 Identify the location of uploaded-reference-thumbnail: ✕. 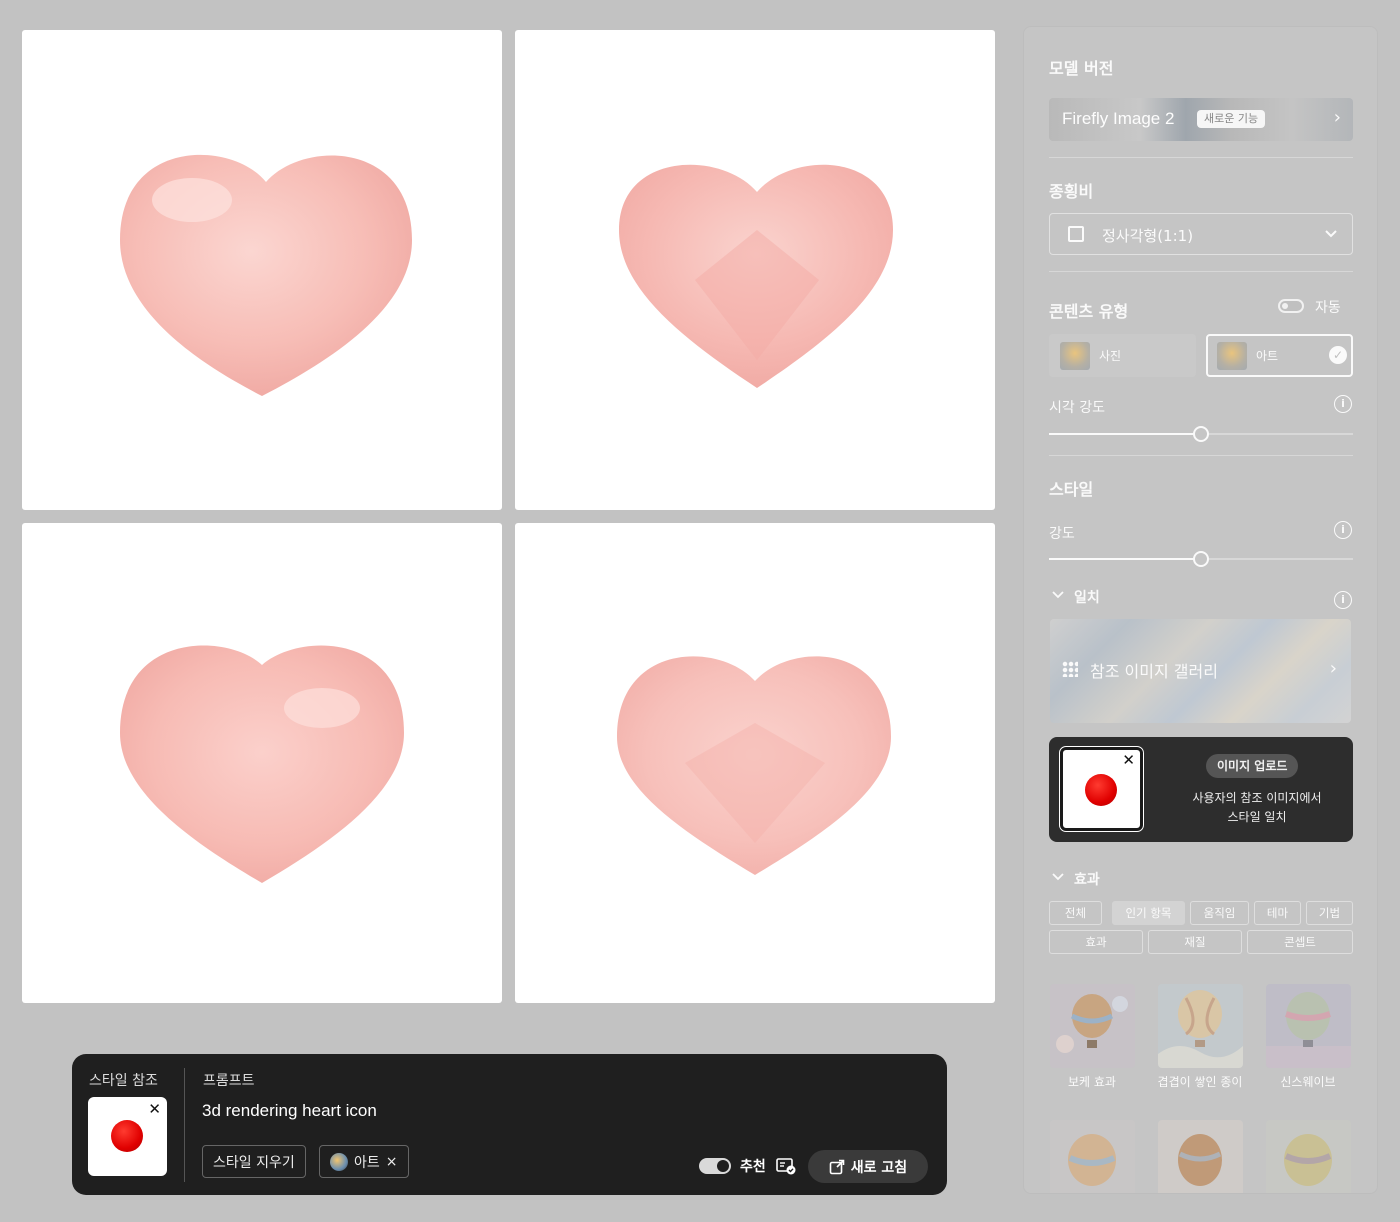
(1101, 789).